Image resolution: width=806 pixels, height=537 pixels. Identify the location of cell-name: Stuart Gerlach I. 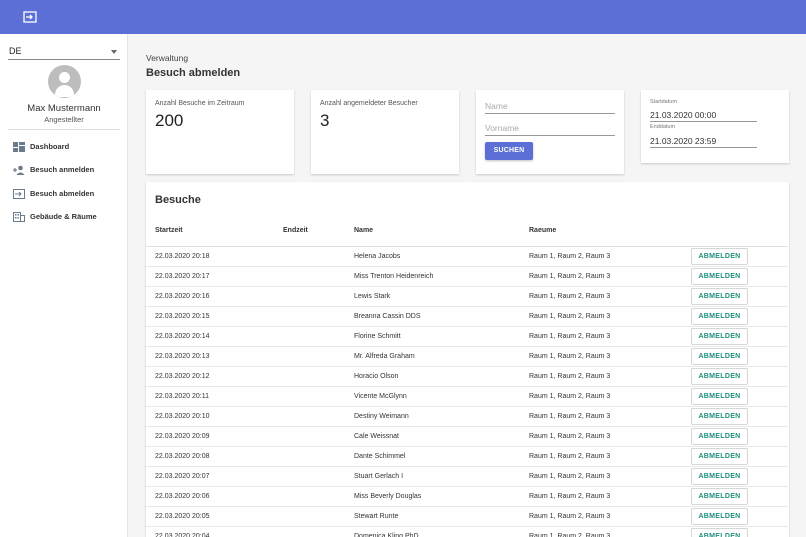
(379, 476).